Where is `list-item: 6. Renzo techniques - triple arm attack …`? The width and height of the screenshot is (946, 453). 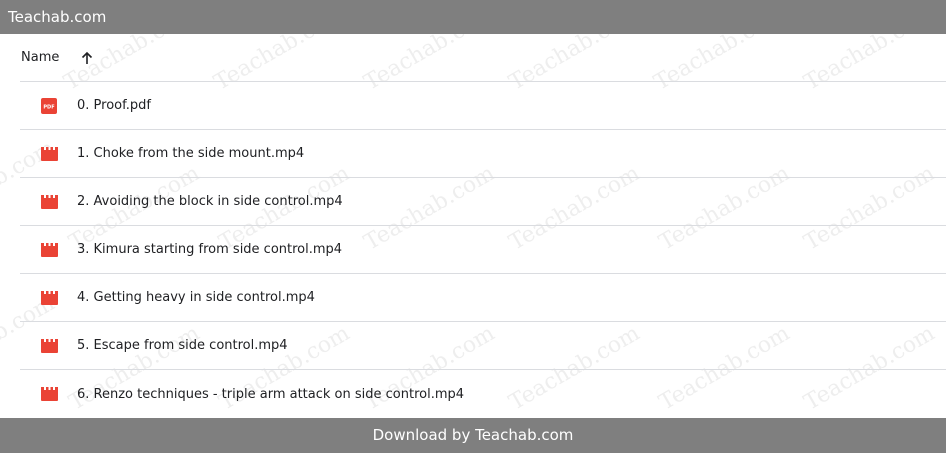
list-item: 6. Renzo techniques - triple arm attack … is located at coordinates (483, 394).